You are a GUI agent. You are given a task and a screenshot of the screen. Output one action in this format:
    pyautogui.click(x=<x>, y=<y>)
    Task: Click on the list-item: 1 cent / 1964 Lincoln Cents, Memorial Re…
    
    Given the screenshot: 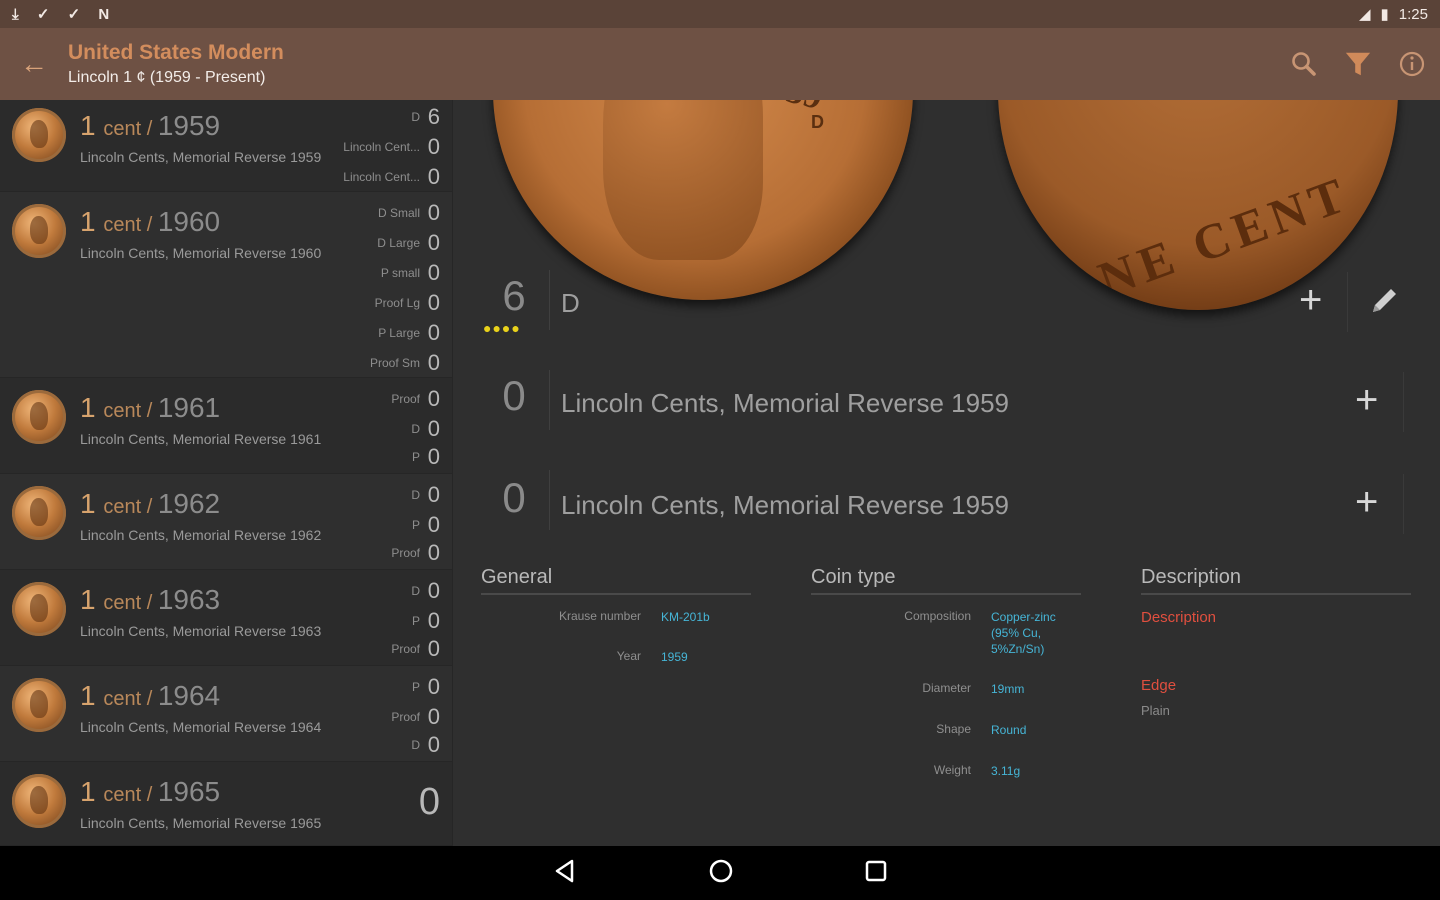 What is the action you would take?
    pyautogui.click(x=226, y=714)
    